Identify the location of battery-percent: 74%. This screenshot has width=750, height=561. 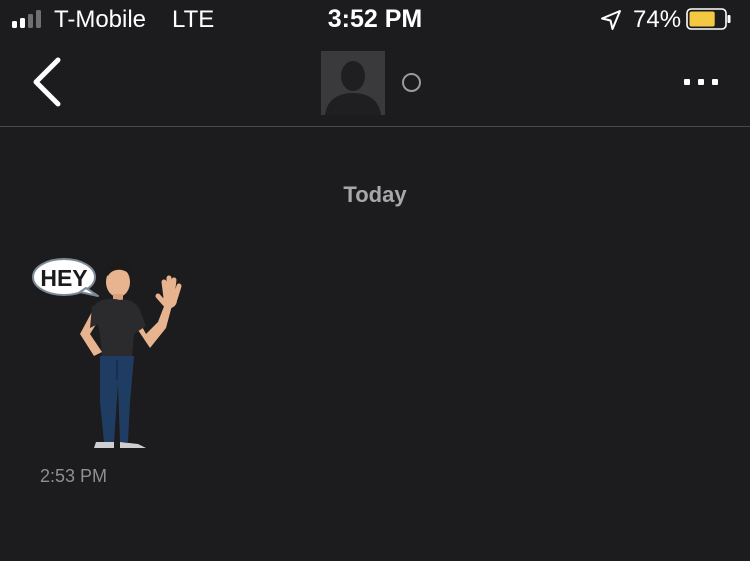
(657, 19).